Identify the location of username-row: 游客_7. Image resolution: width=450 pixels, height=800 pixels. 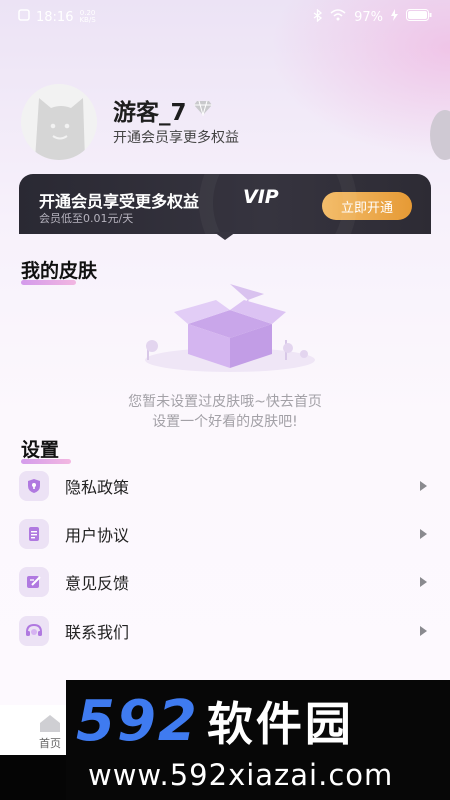
(163, 110).